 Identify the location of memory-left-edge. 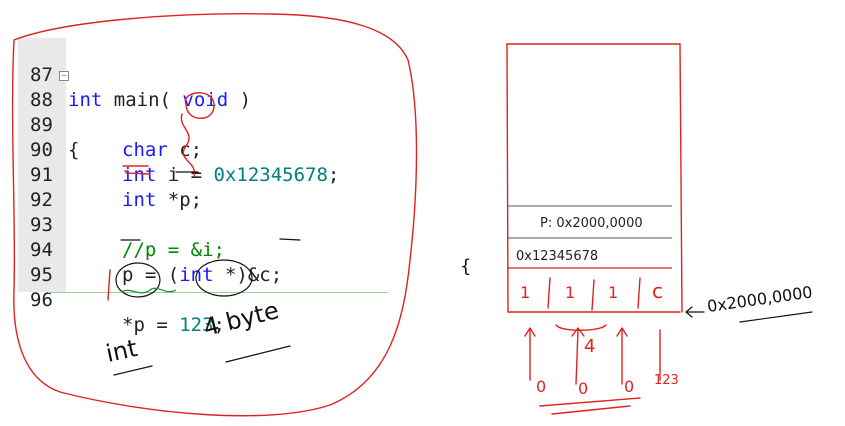
(507, 178).